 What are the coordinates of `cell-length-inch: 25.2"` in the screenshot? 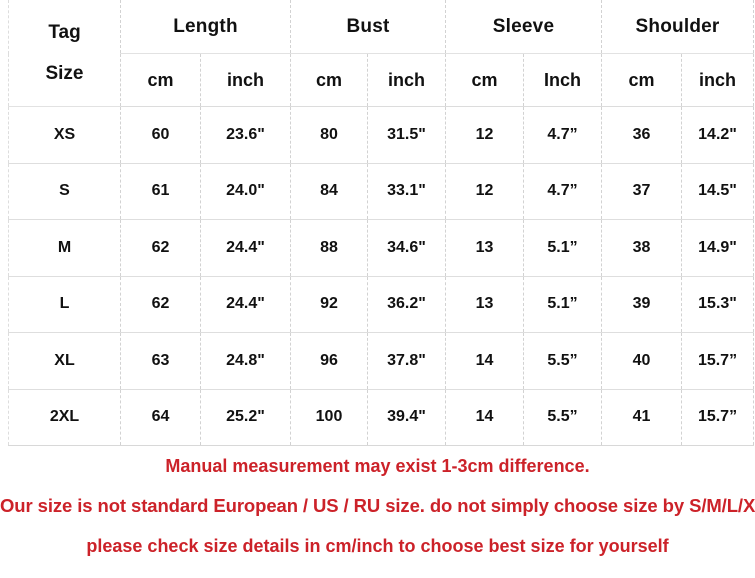 It's located at (245, 417).